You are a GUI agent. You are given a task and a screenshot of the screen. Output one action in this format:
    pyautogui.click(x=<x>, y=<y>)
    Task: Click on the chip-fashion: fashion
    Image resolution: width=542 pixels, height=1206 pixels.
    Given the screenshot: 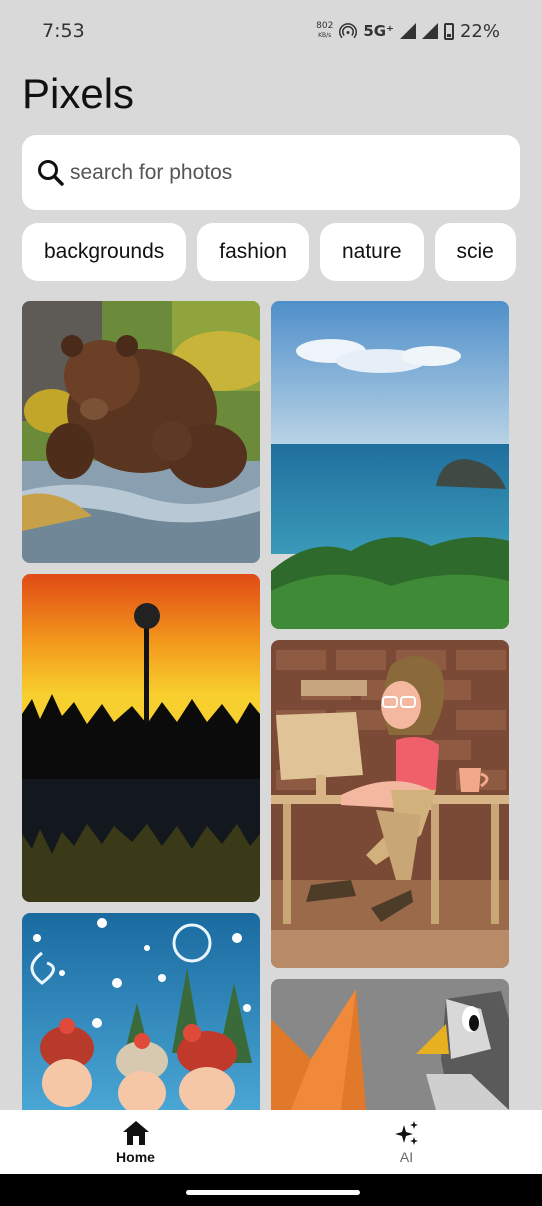 What is the action you would take?
    pyautogui.click(x=253, y=252)
    